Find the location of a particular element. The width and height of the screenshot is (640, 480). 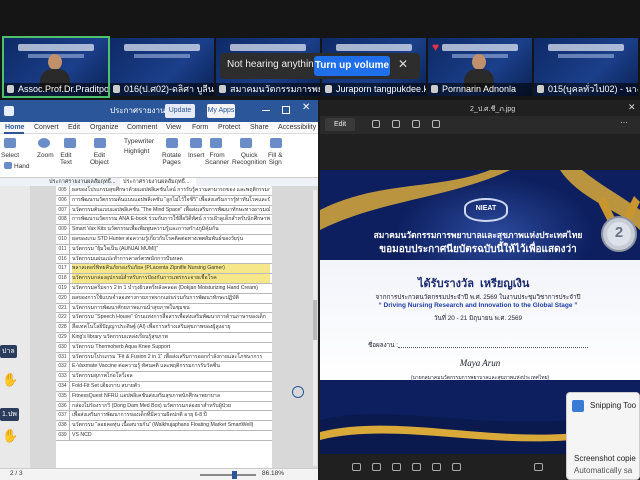

row-number: 006 is located at coordinates (63, 200).